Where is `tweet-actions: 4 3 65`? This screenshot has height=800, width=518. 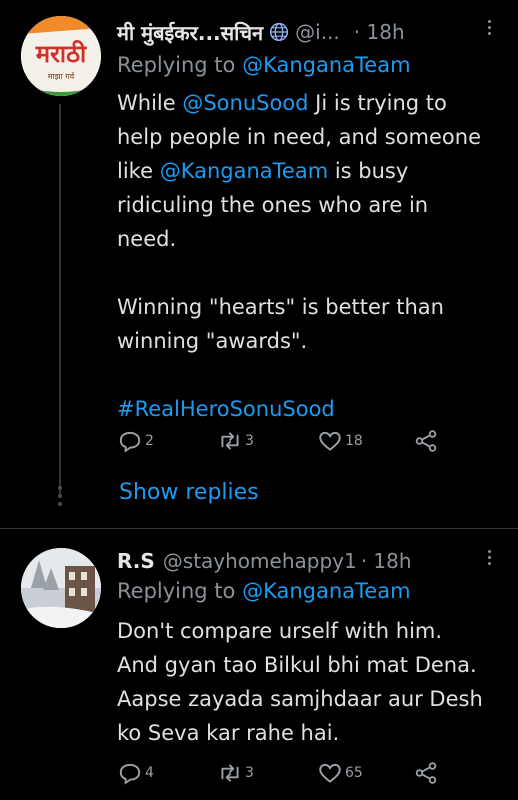 tweet-actions: 4 3 65 is located at coordinates (287, 775).